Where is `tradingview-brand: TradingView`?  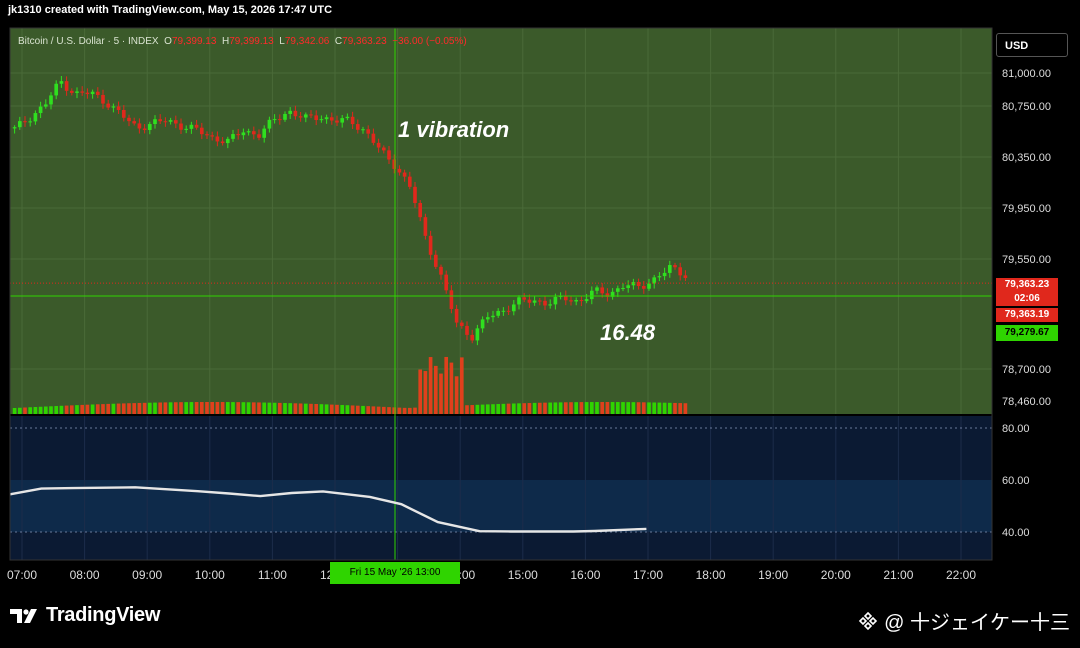 tradingview-brand: TradingView is located at coordinates (85, 615).